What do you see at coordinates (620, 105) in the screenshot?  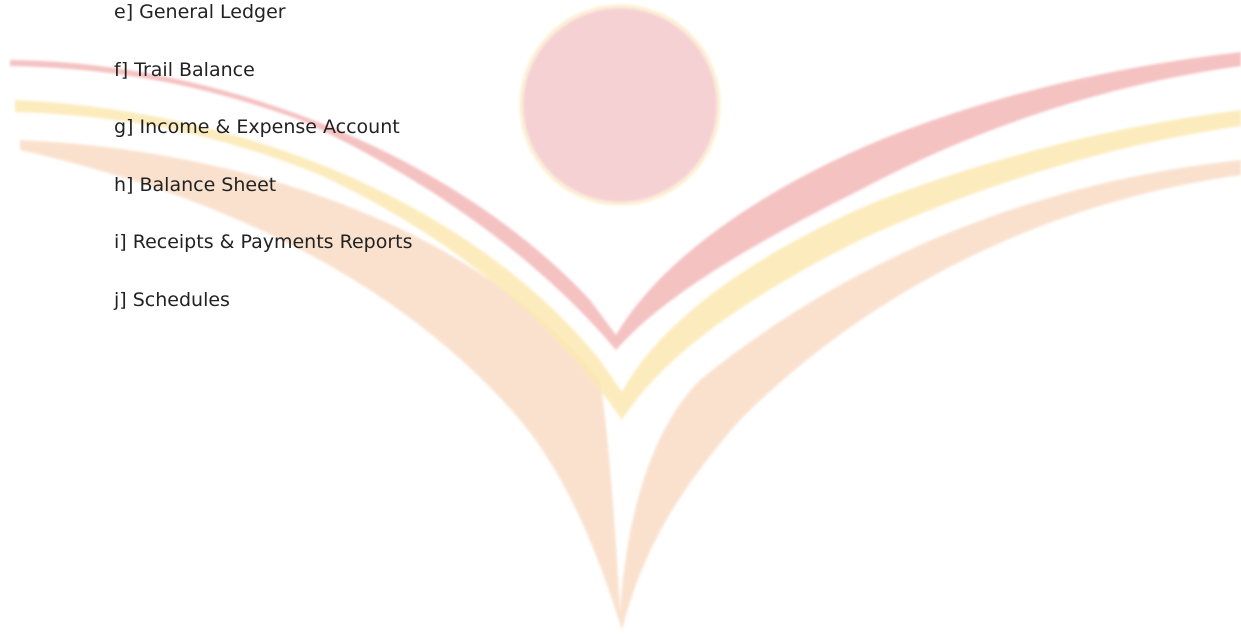 I see `sun-circle-shape` at bounding box center [620, 105].